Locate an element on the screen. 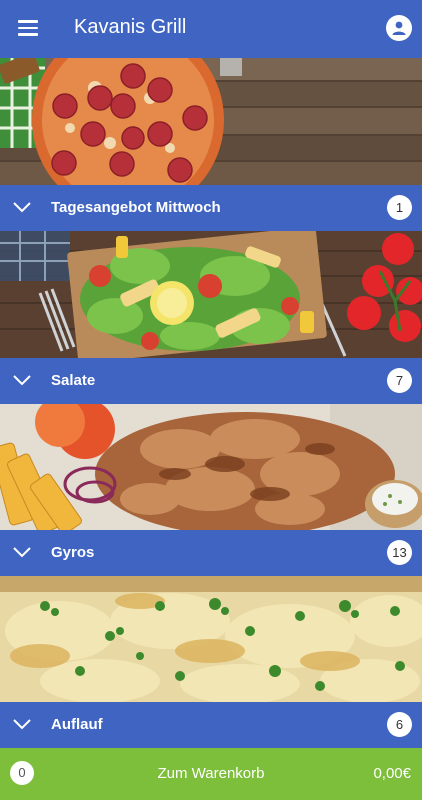  category-row-auflauf: Auflauf 6 is located at coordinates (211, 725).